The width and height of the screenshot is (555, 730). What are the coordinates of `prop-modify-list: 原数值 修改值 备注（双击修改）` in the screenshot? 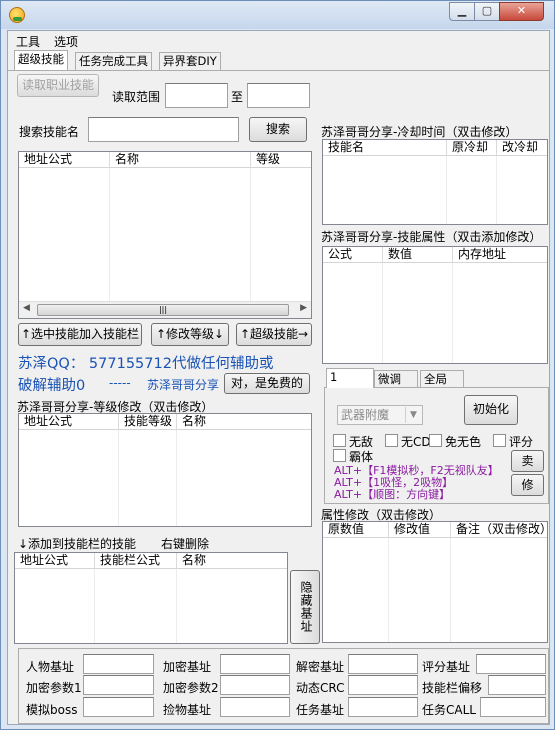 It's located at (437, 582).